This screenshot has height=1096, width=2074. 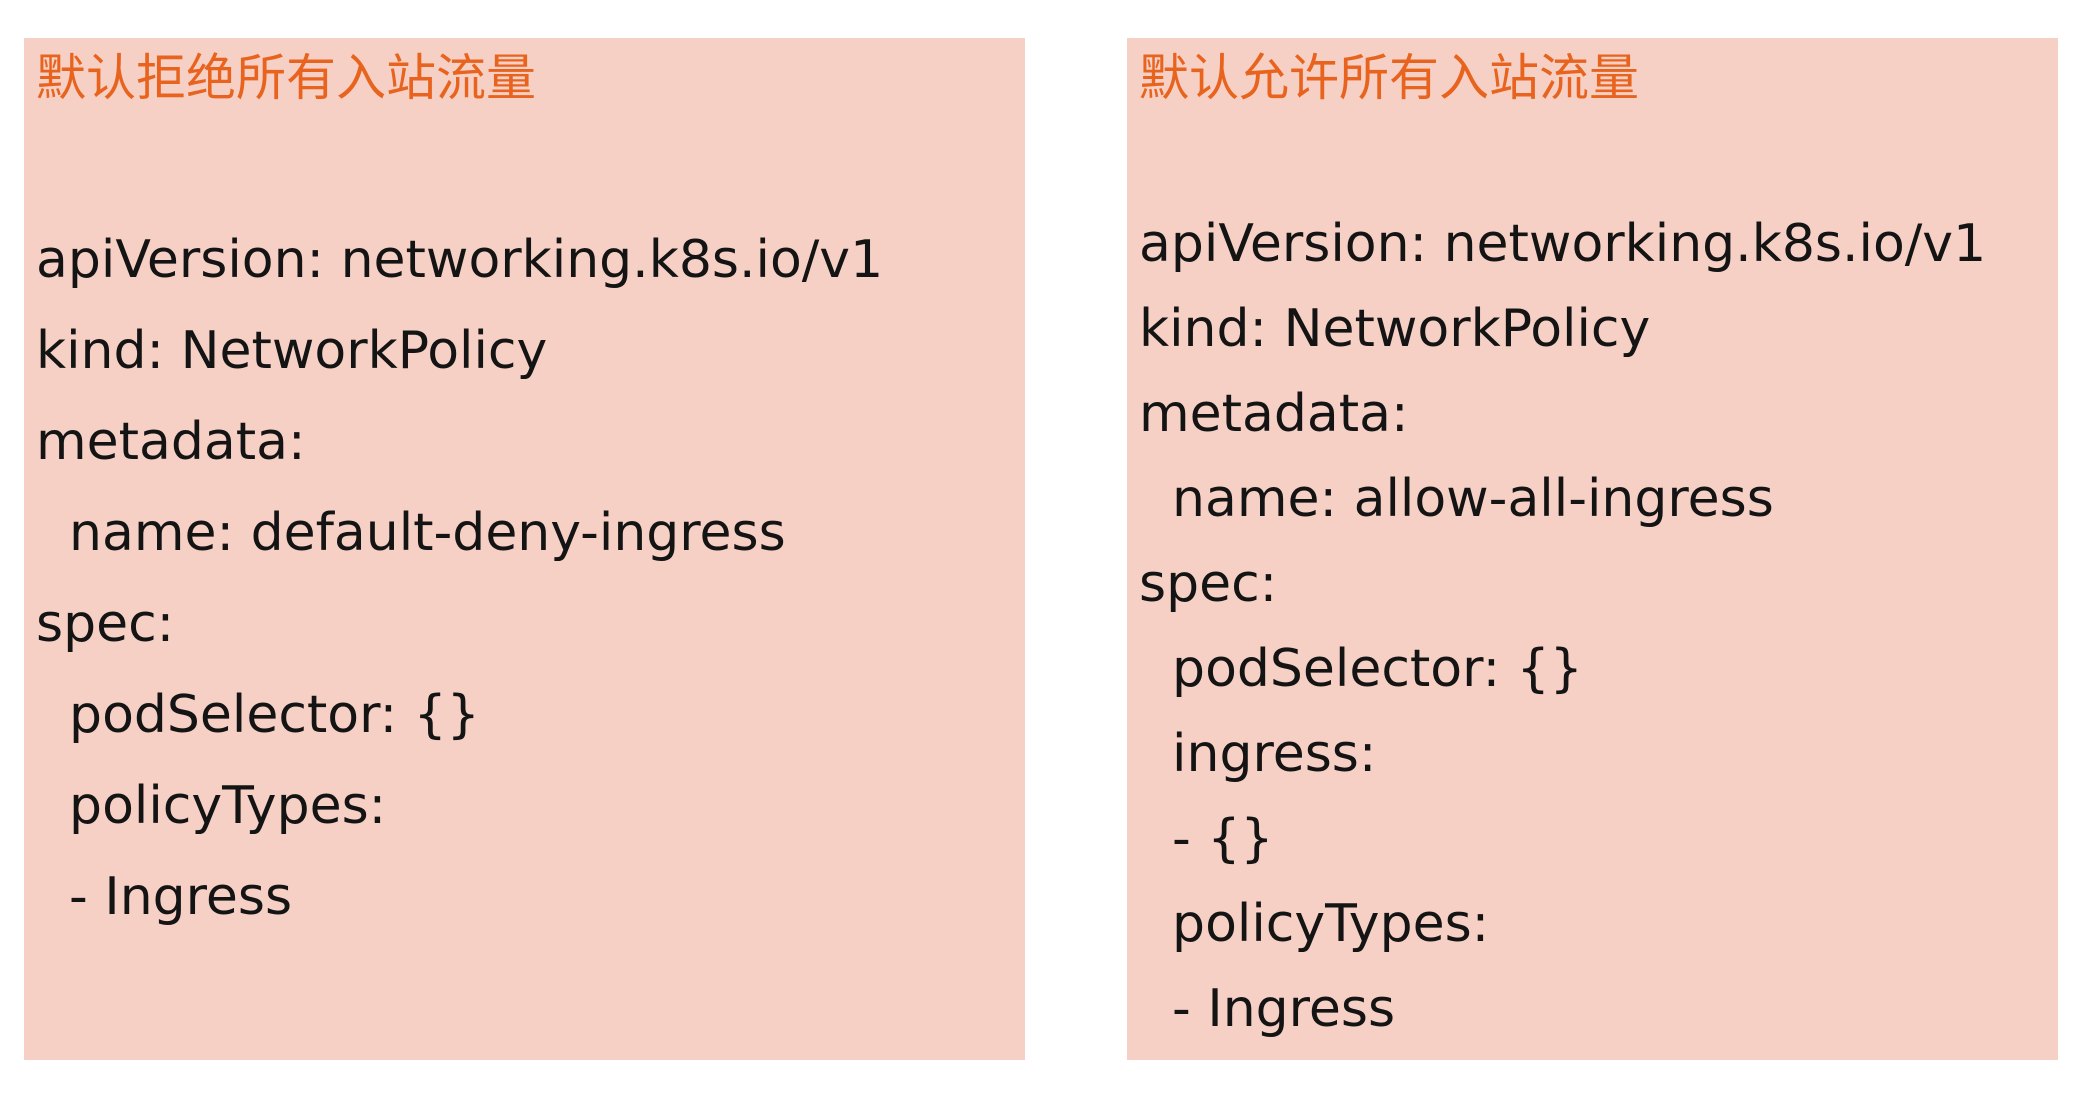 What do you see at coordinates (1206, 839) in the screenshot?
I see `code-line-ingress-rule: - {}` at bounding box center [1206, 839].